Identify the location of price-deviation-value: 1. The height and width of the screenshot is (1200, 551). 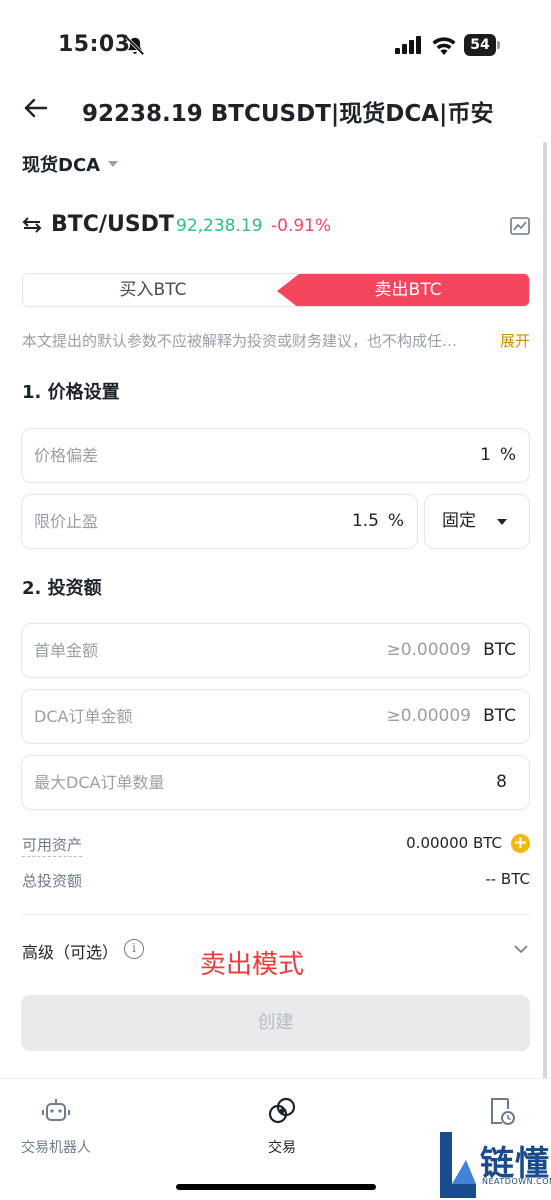
(485, 455).